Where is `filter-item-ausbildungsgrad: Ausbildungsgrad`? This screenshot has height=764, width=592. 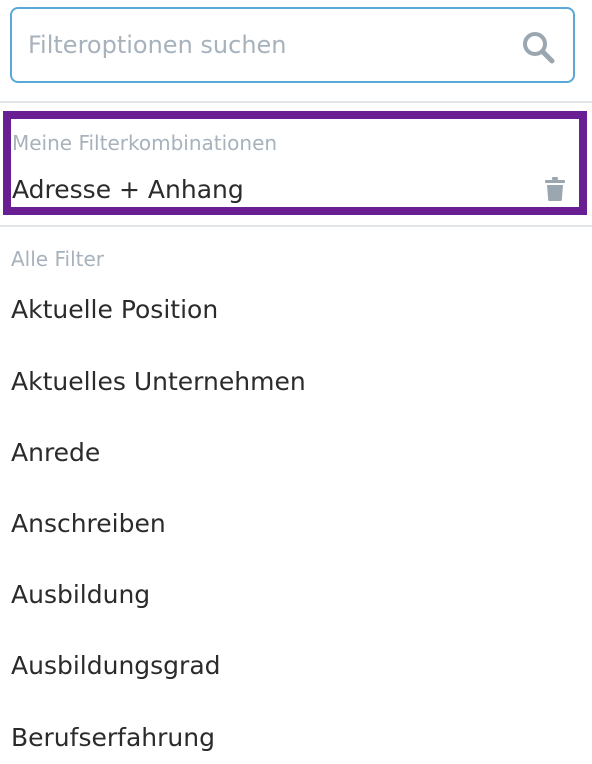 filter-item-ausbildungsgrad: Ausbildungsgrad is located at coordinates (116, 665).